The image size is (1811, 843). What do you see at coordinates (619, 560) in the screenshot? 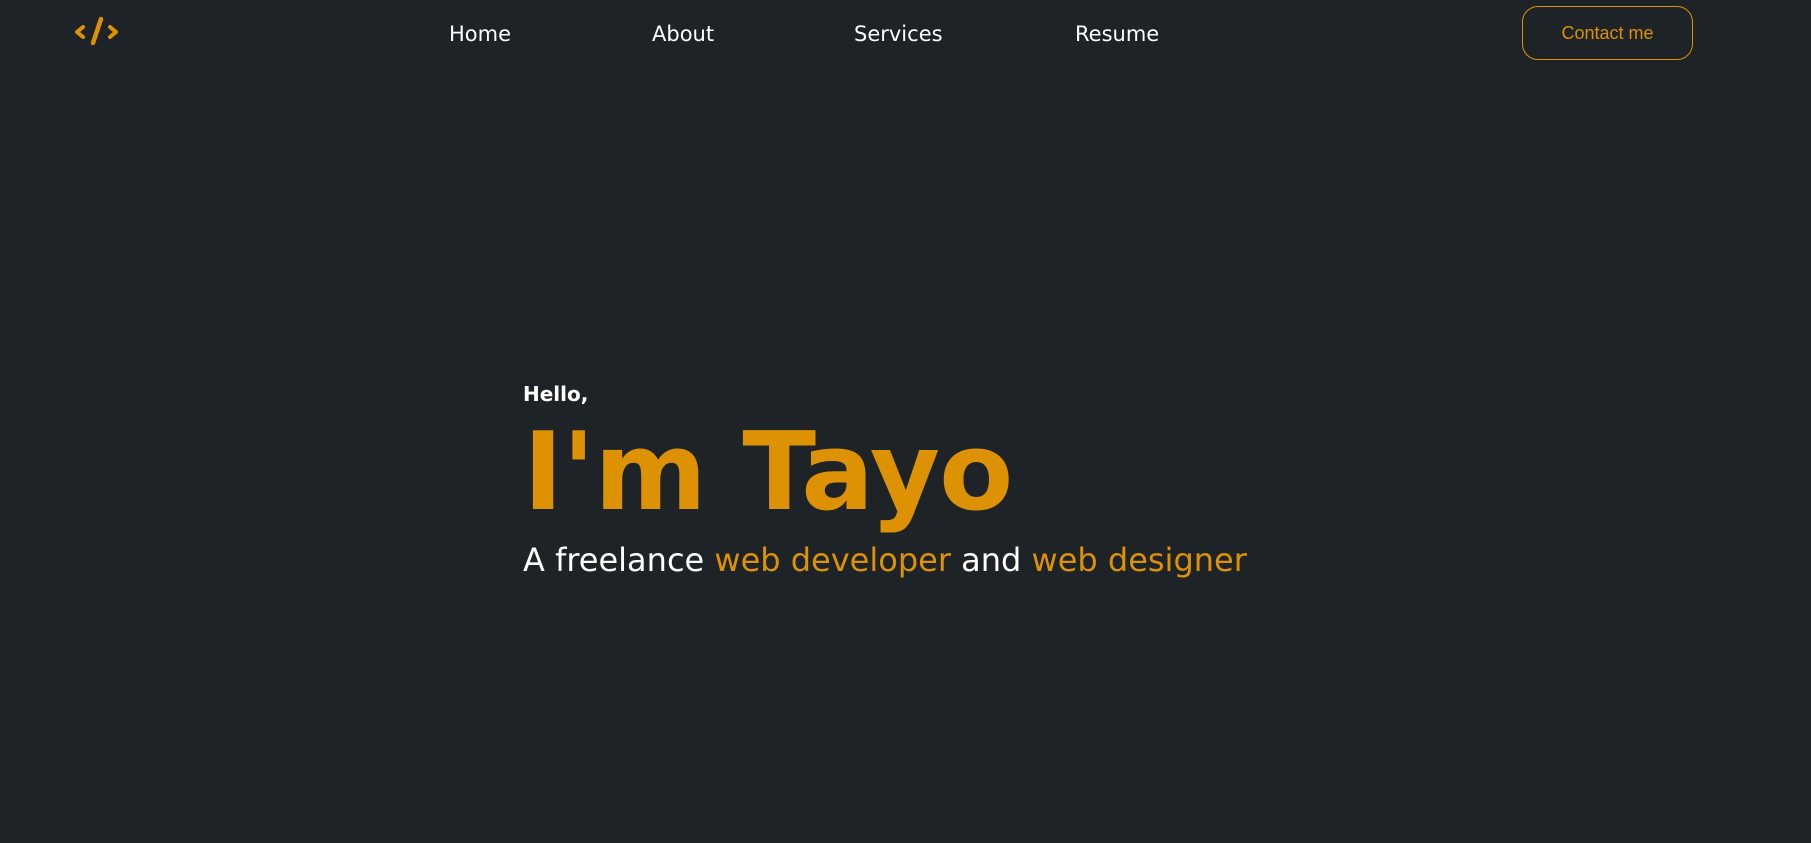
I see `tagline-prefix: A freelance` at bounding box center [619, 560].